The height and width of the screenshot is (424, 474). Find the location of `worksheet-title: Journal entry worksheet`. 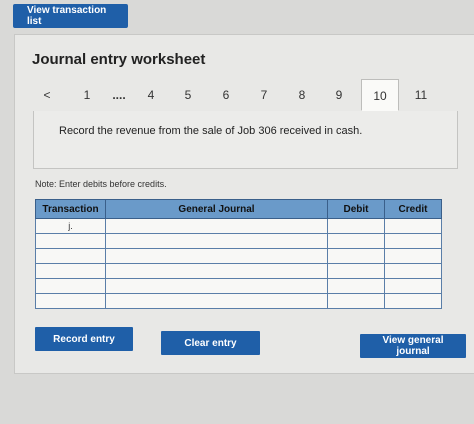

worksheet-title: Journal entry worksheet is located at coordinates (119, 59).